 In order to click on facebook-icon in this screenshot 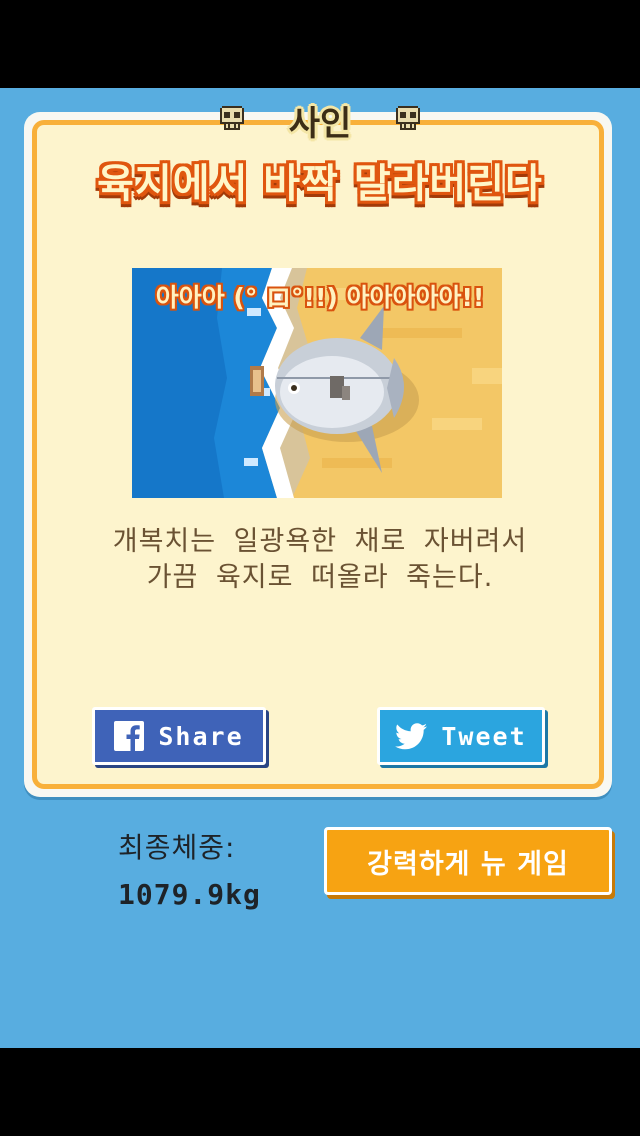, I will do `click(129, 736)`.